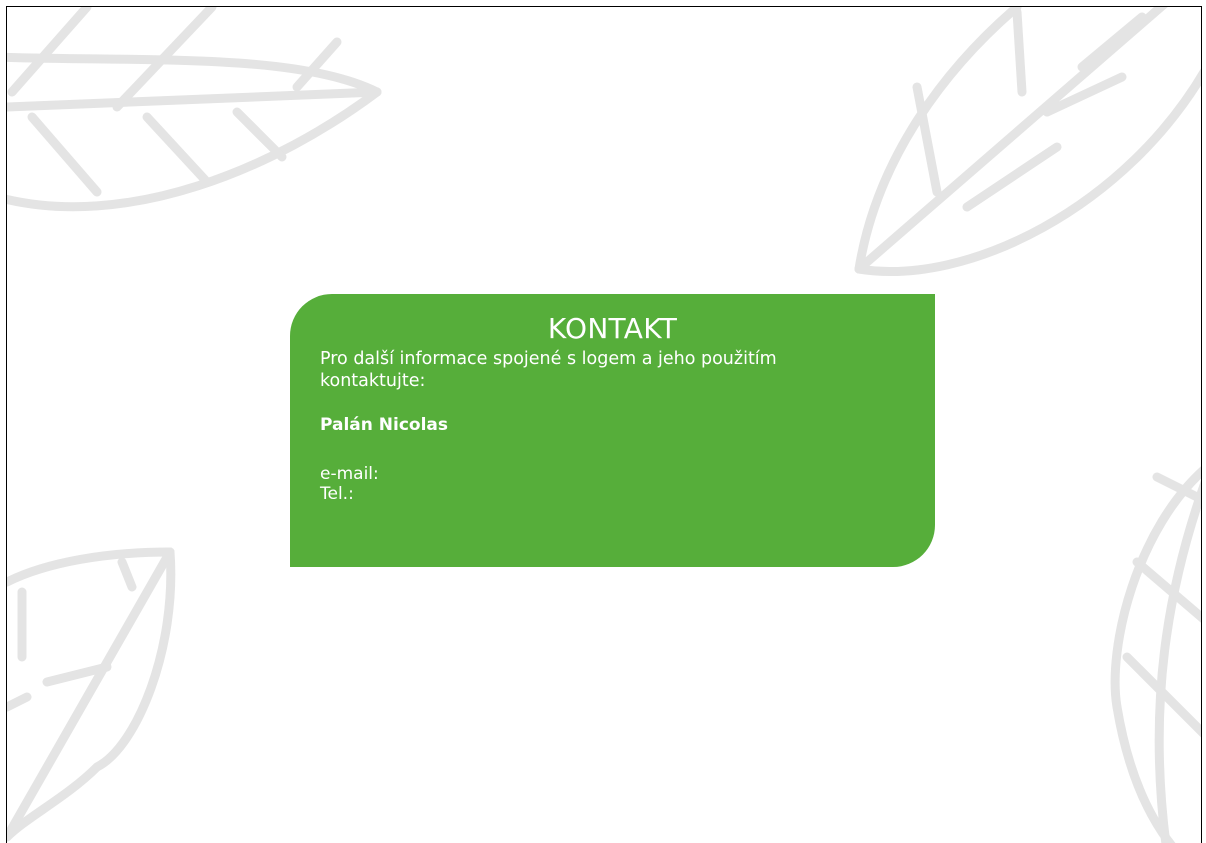 Image resolution: width=1206 pixels, height=843 pixels. Describe the element at coordinates (384, 425) in the screenshot. I see `contact-name: Palán Nicolas` at that location.